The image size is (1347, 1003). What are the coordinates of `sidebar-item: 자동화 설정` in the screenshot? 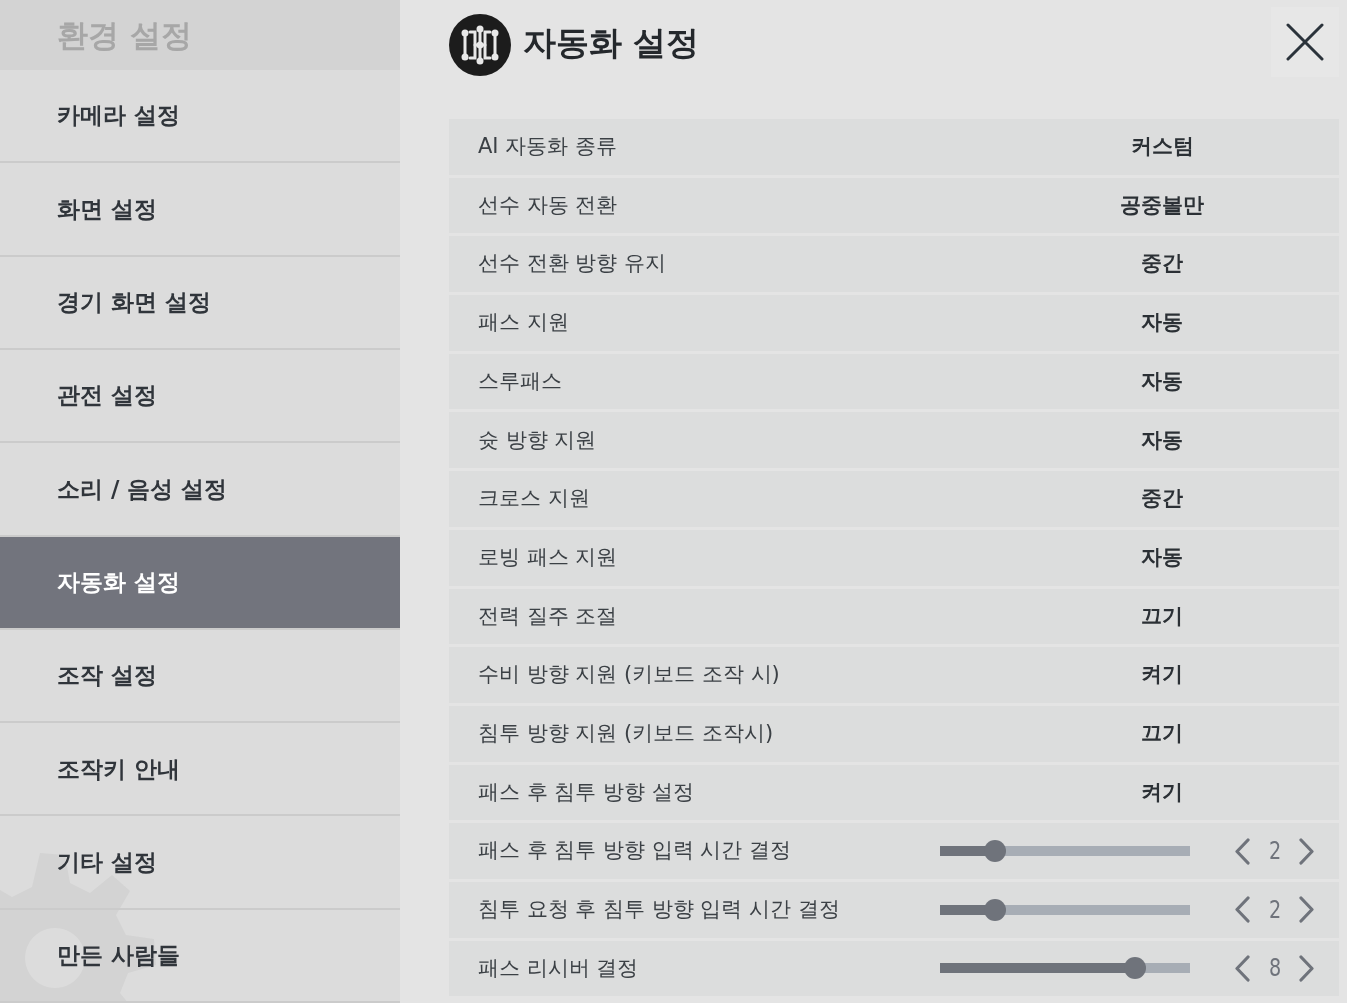 It's located at (200, 583).